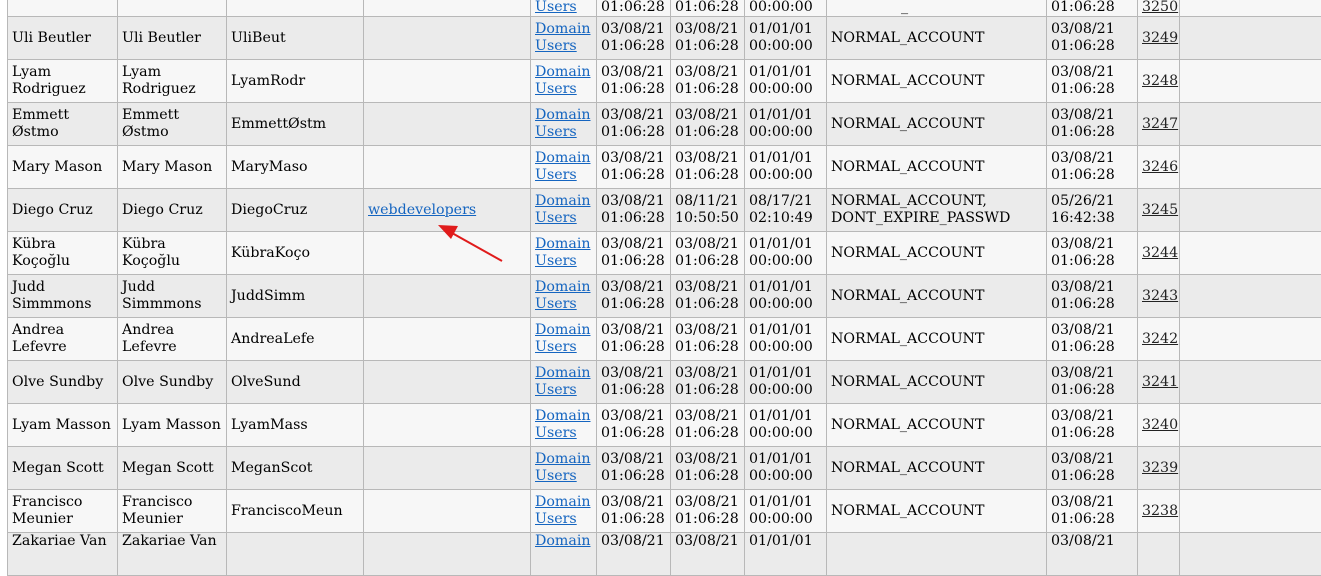 Image resolution: width=1321 pixels, height=576 pixels. Describe the element at coordinates (1160, 296) in the screenshot. I see `rid-link: 3243` at that location.